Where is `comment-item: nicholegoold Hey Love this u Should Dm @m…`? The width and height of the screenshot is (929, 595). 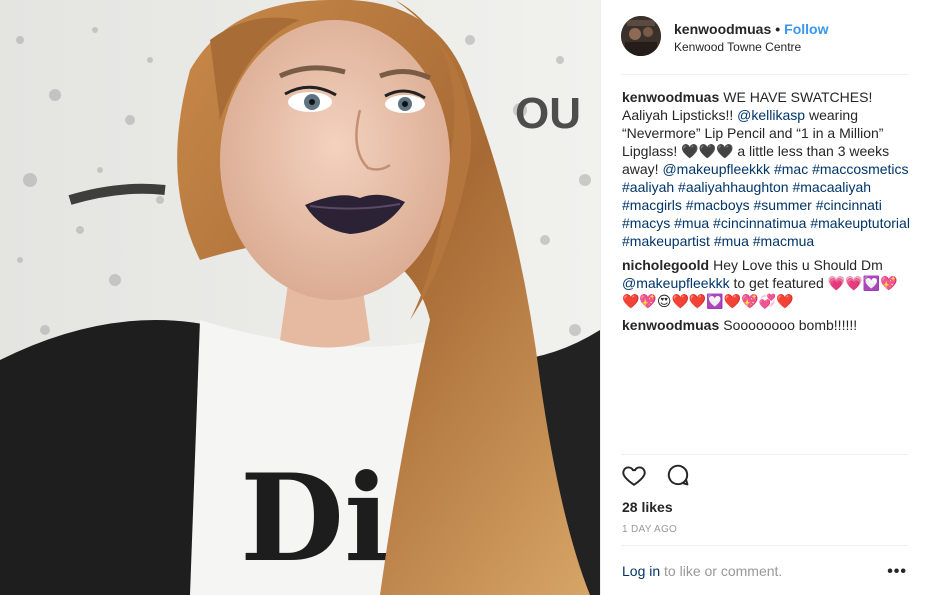
comment-item: nicholegoold Hey Love this u Should Dm @m… is located at coordinates (768, 283).